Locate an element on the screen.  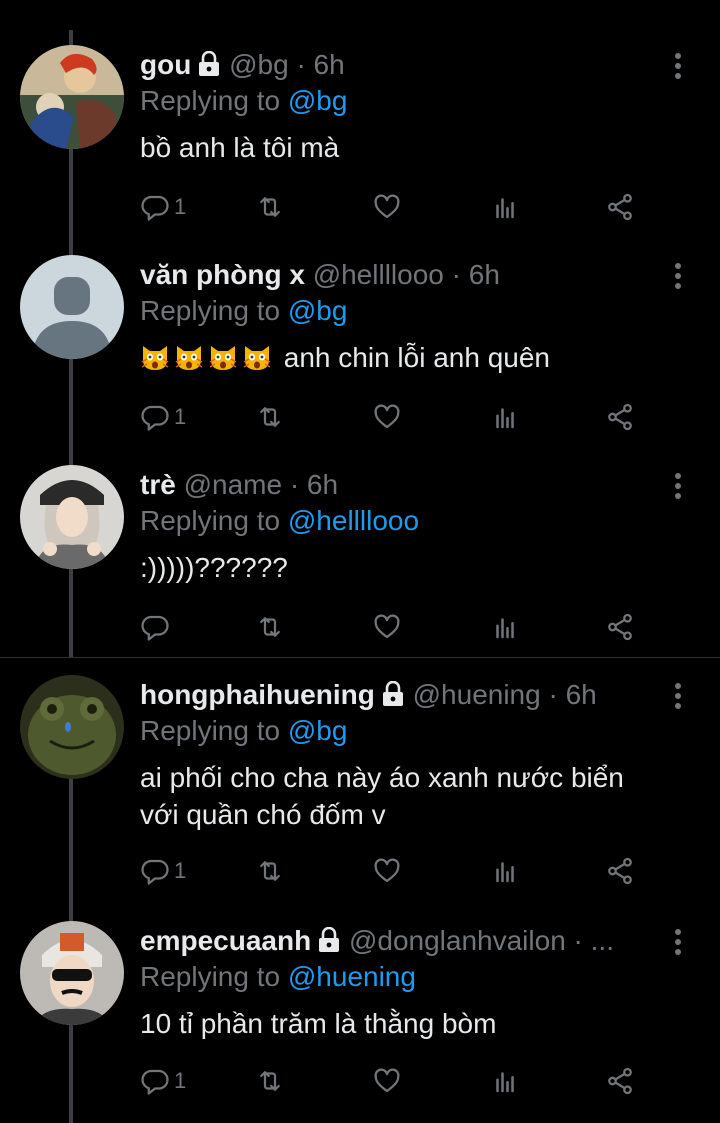
lock-icon is located at coordinates (329, 942).